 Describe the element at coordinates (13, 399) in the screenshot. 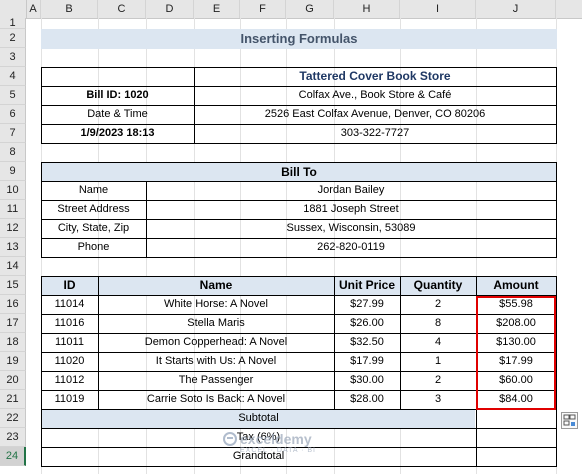

I see `row-header-21: 21` at that location.